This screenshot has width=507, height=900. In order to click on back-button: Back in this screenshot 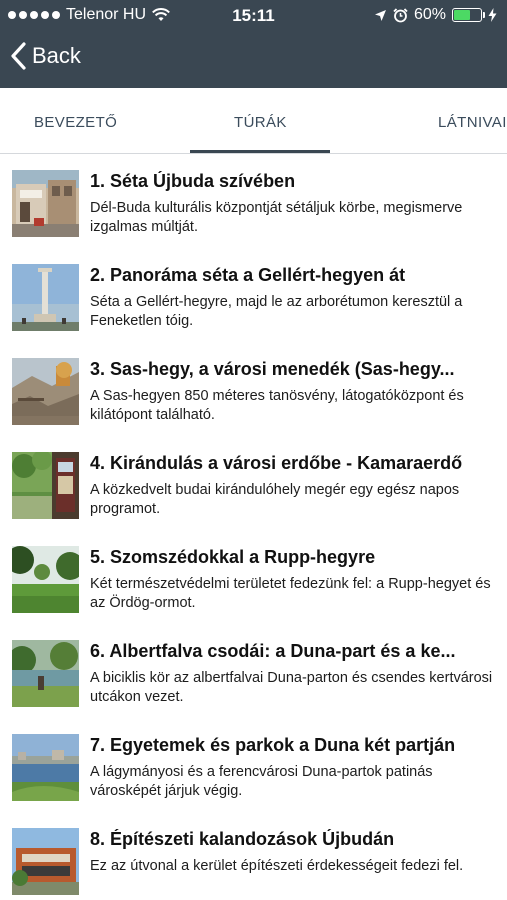, I will do `click(45, 56)`.